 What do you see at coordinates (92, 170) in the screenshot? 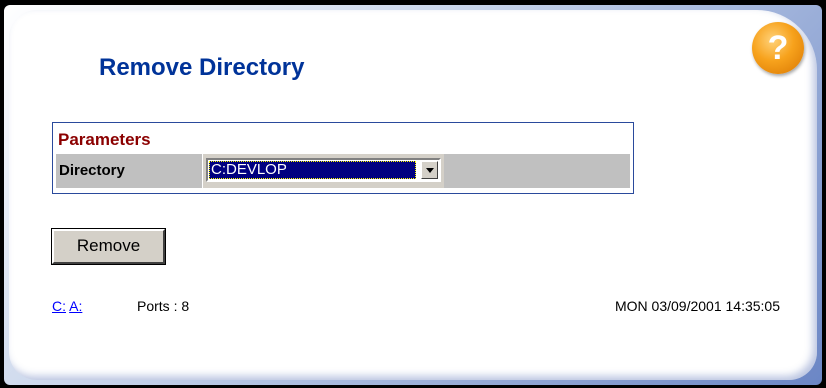
I see `directory-label: Directory` at bounding box center [92, 170].